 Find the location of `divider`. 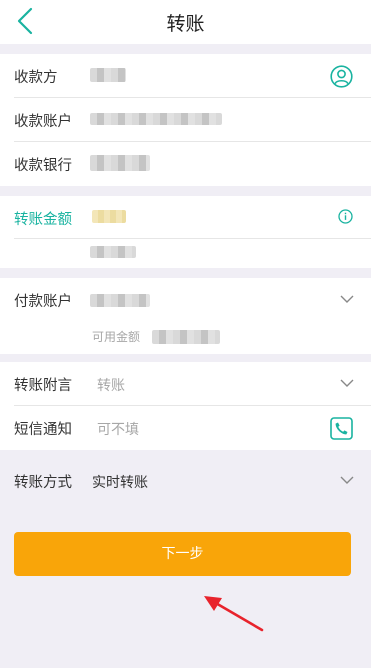

divider is located at coordinates (192, 238).